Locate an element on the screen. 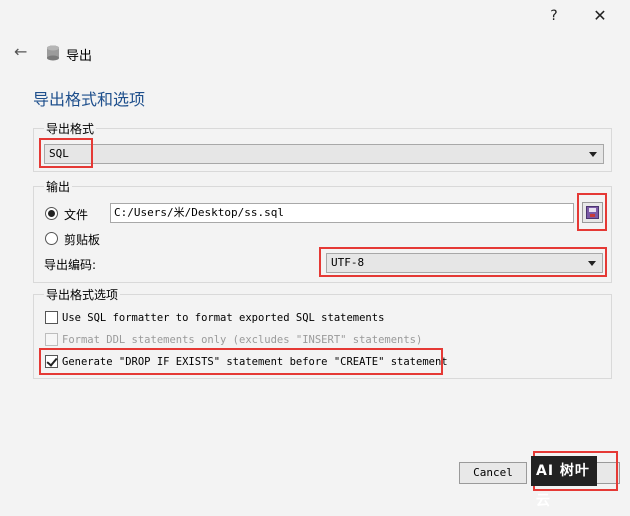 The width and height of the screenshot is (630, 516). file-path-input: C:/Users/米/Desktop/ss.sql is located at coordinates (342, 213).